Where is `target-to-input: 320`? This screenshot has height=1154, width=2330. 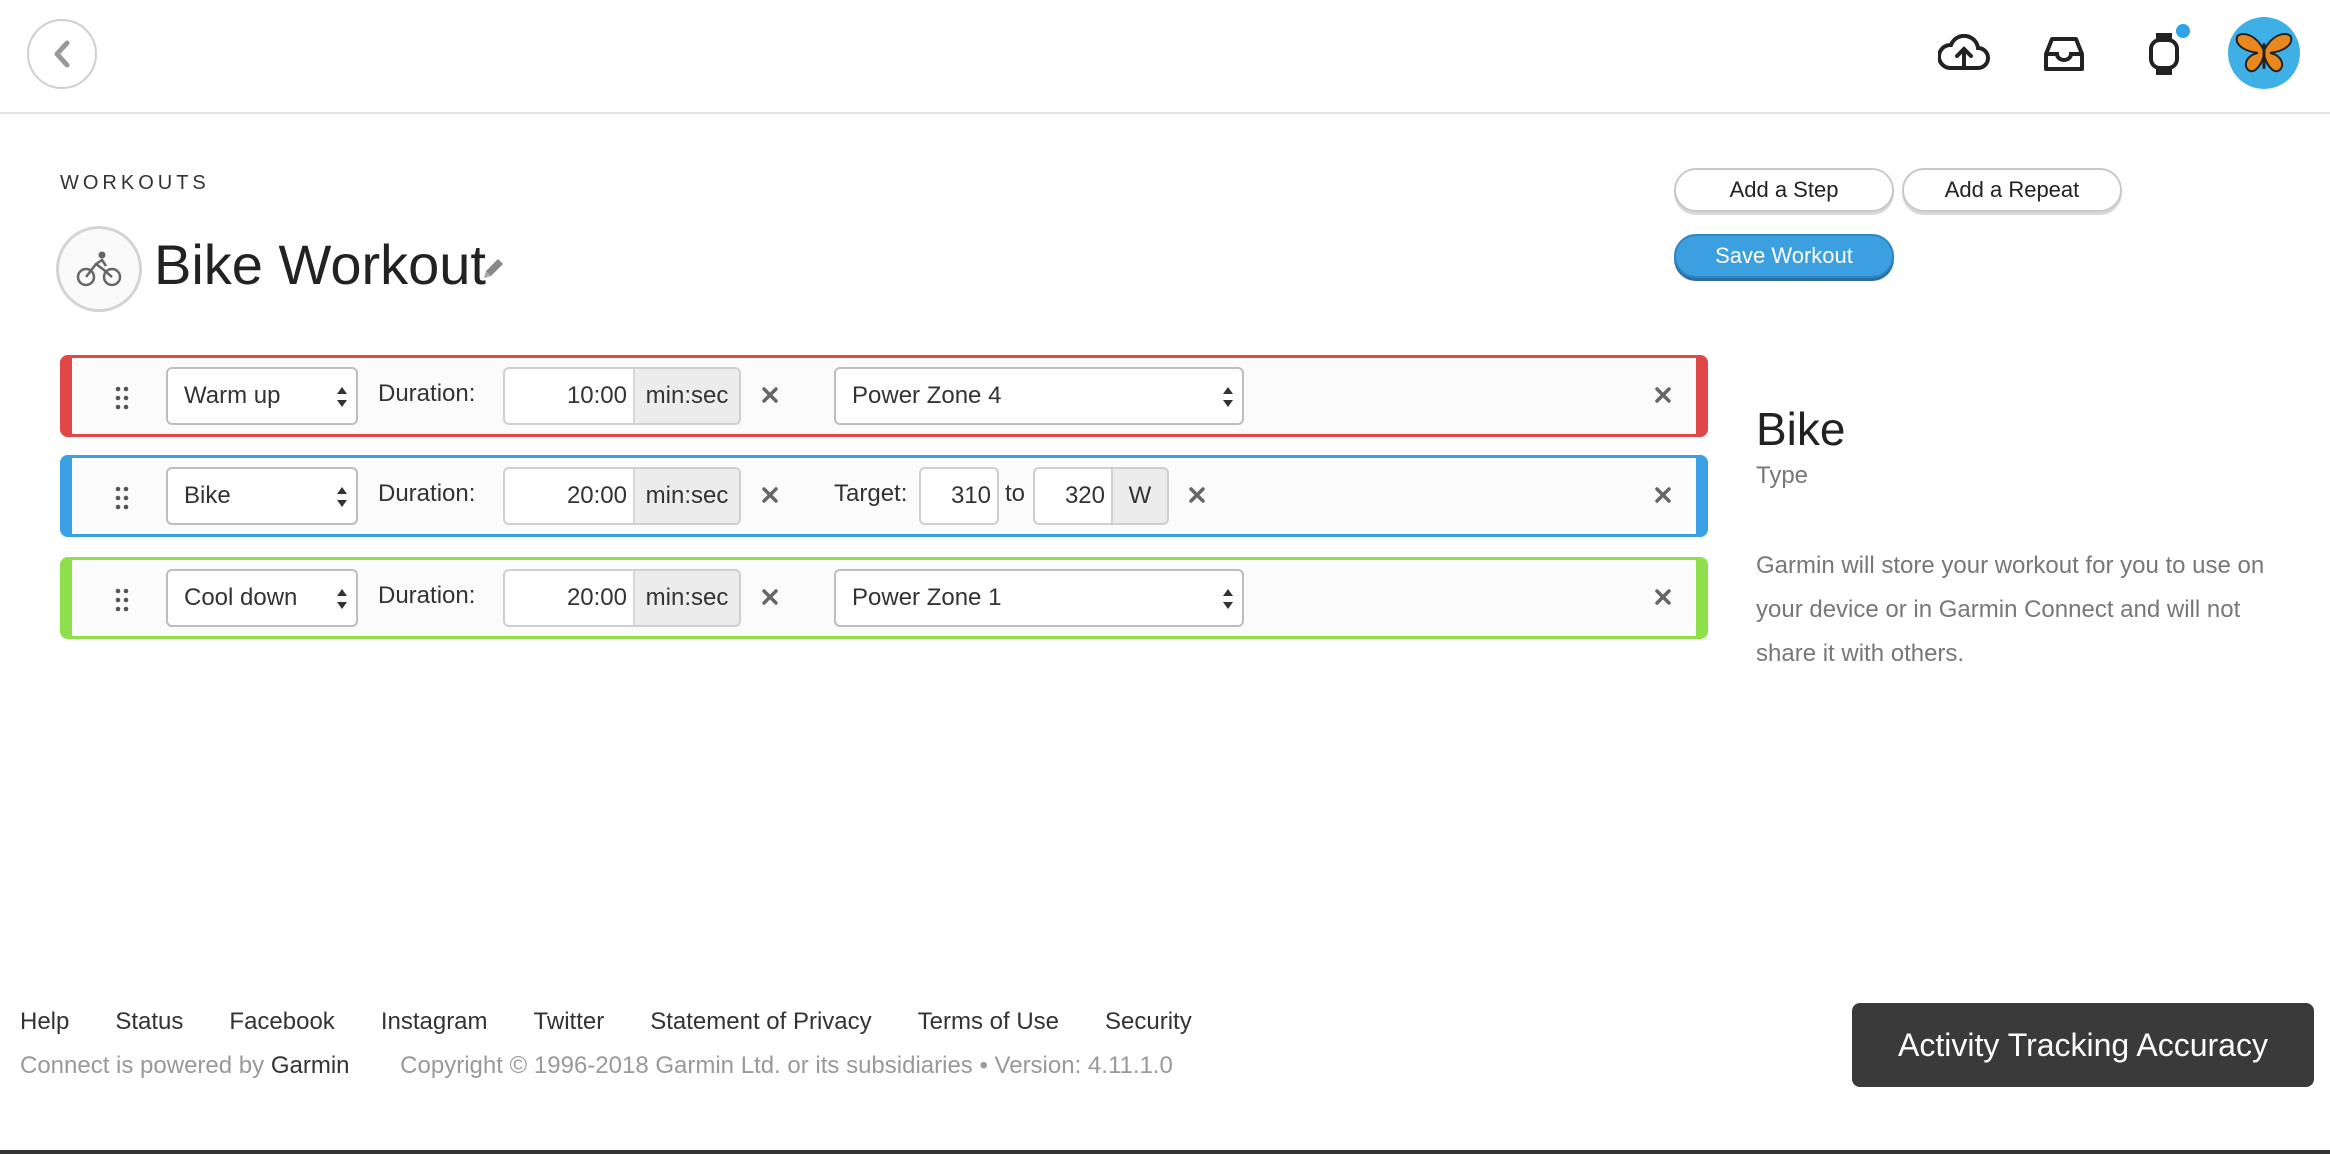 target-to-input: 320 is located at coordinates (1073, 496).